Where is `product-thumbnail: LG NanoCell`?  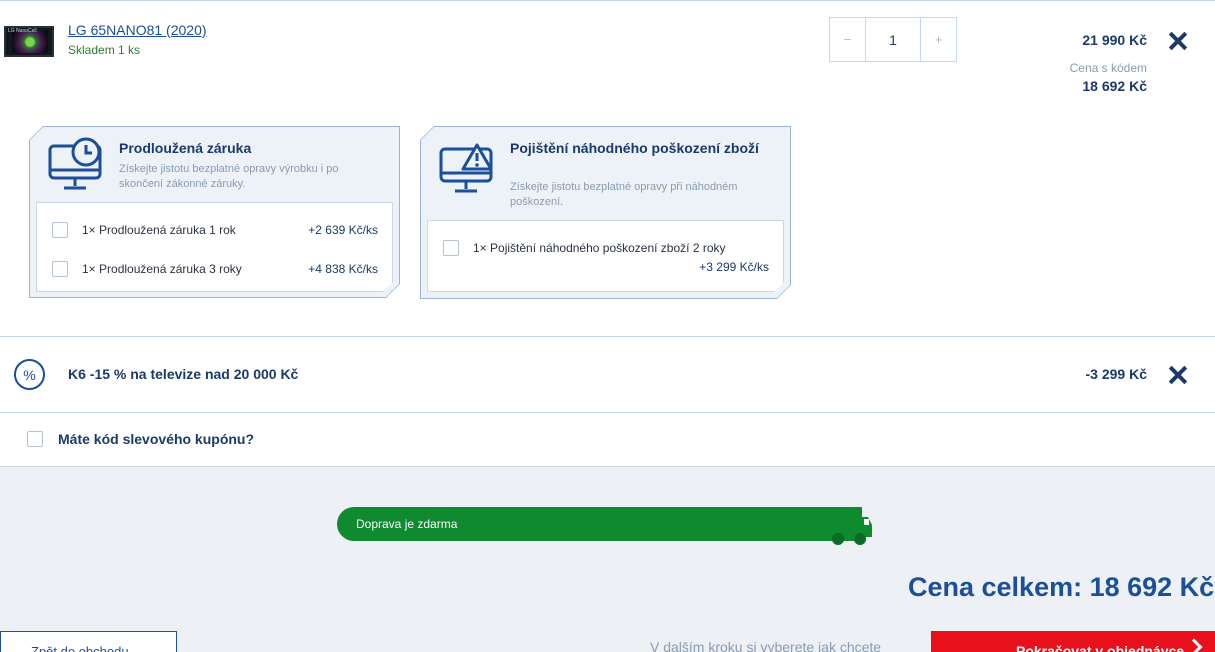 product-thumbnail: LG NanoCell is located at coordinates (29, 41).